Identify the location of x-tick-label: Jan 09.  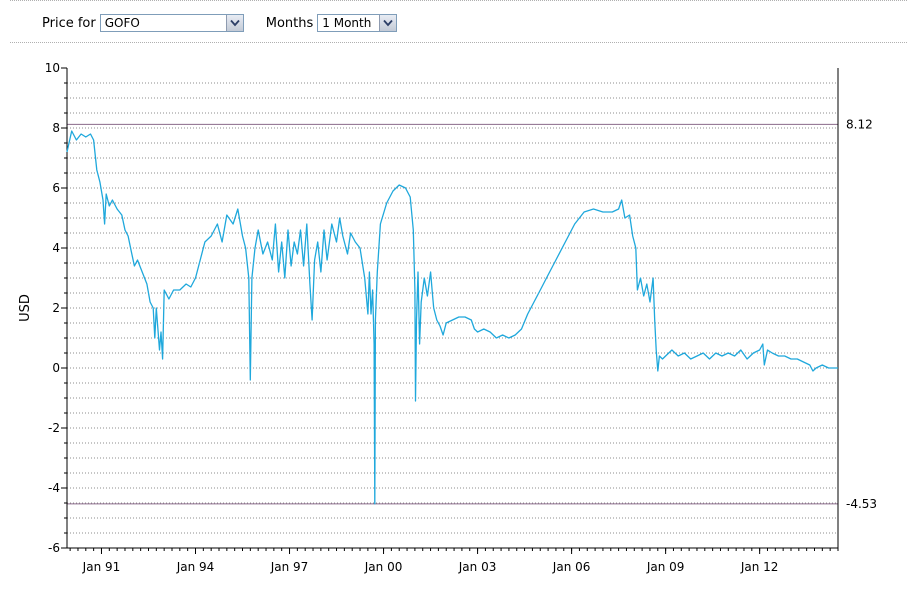
(665, 567).